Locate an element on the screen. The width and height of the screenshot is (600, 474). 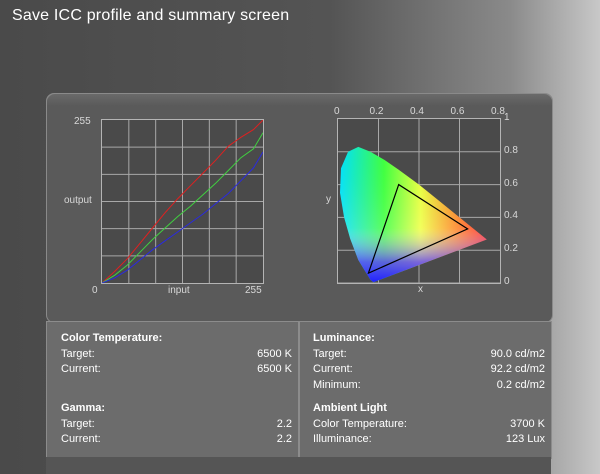
cie-svg is located at coordinates (419, 201).